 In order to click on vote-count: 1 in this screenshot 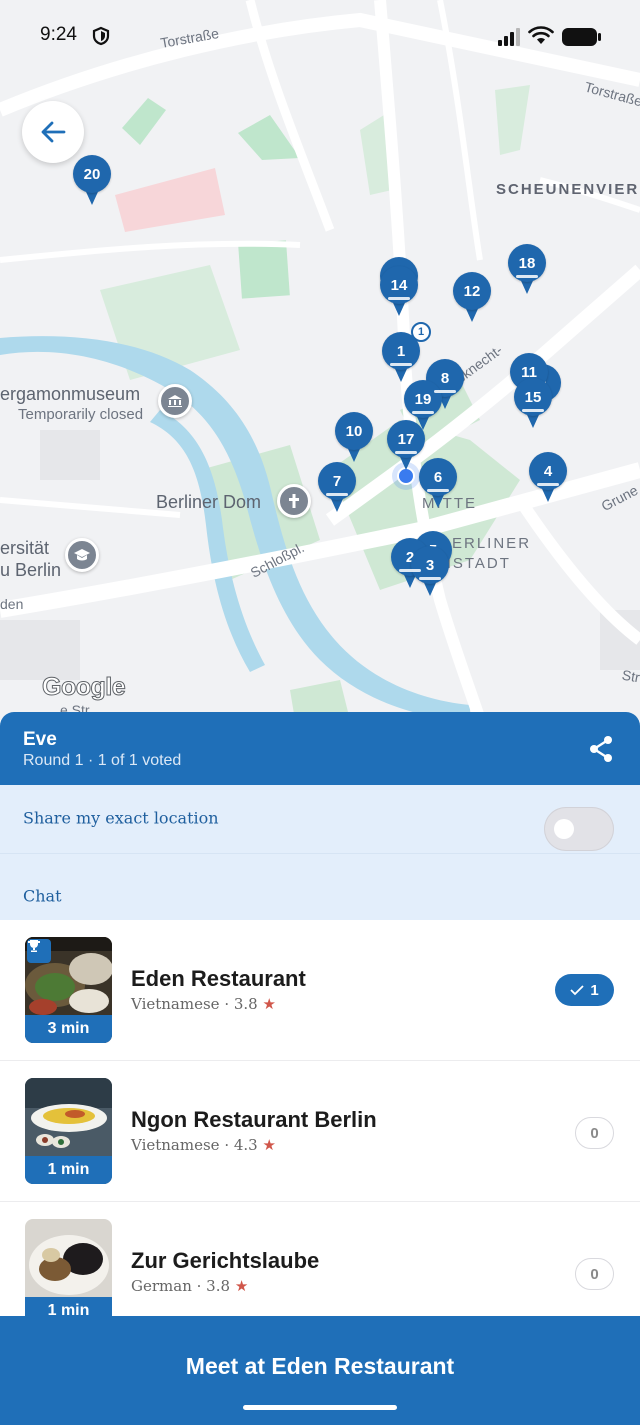, I will do `click(594, 990)`.